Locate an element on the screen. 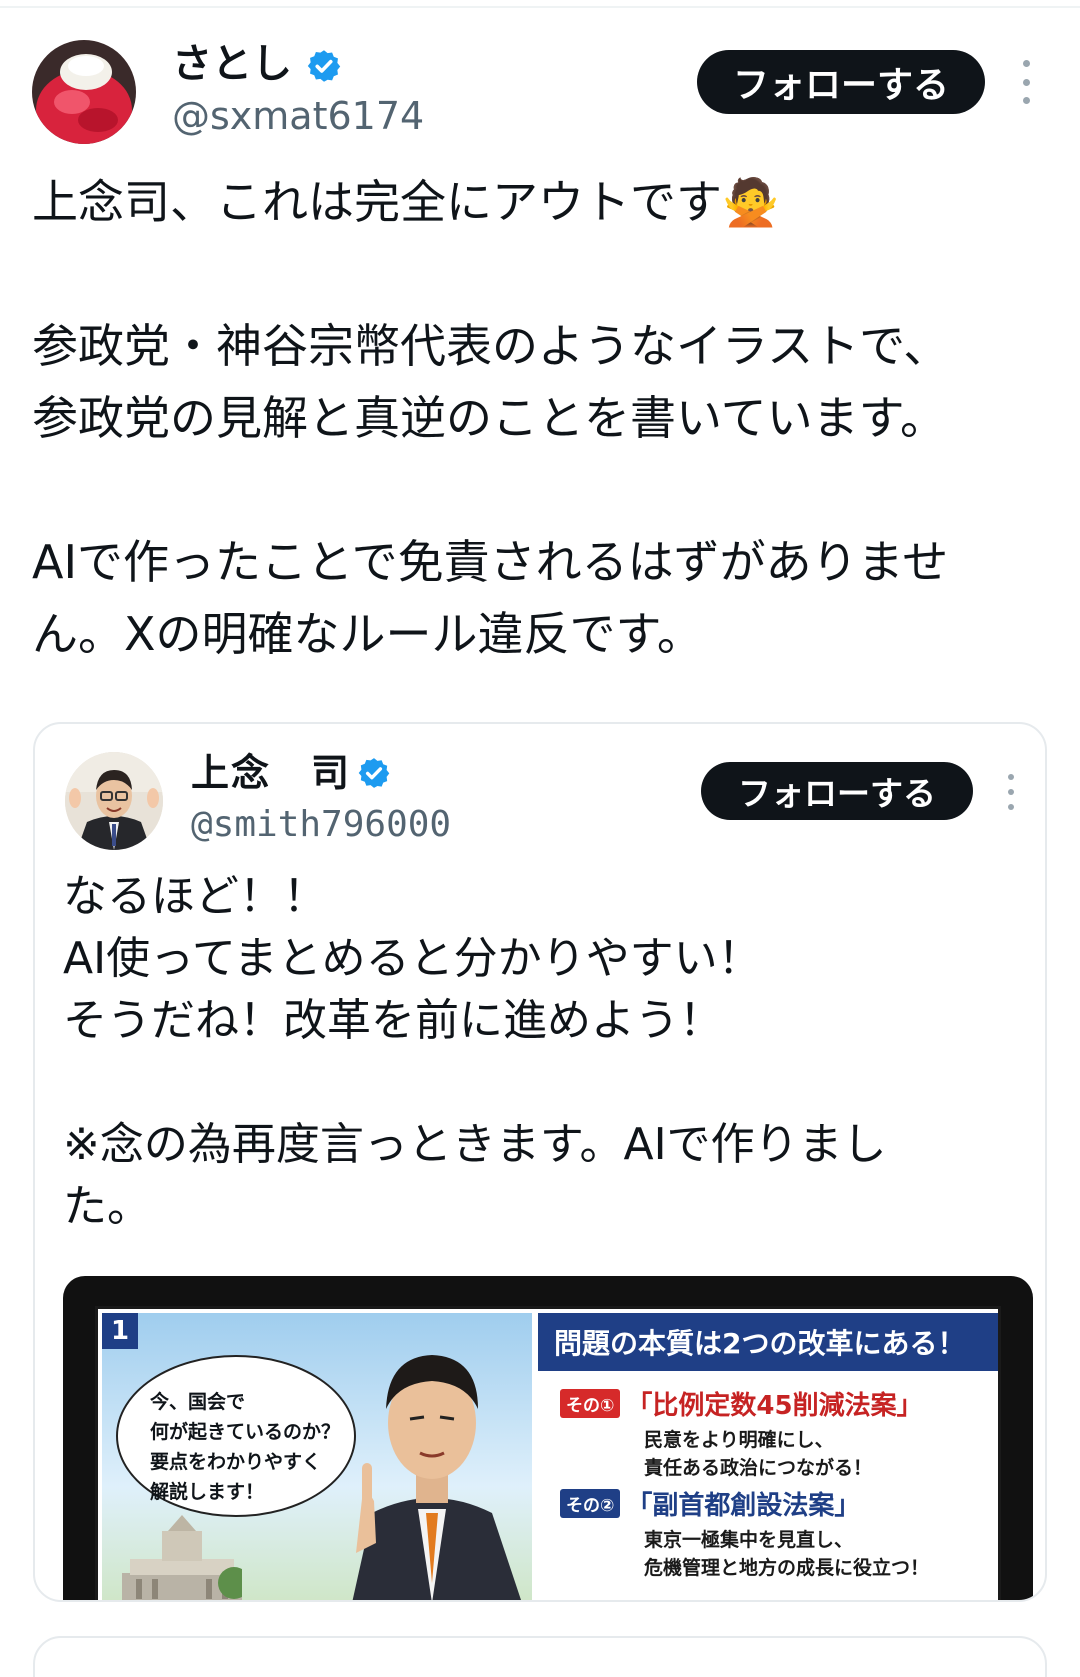 The width and height of the screenshot is (1080, 1677). item-title: 「副首都創設法案」 is located at coordinates (743, 1506).